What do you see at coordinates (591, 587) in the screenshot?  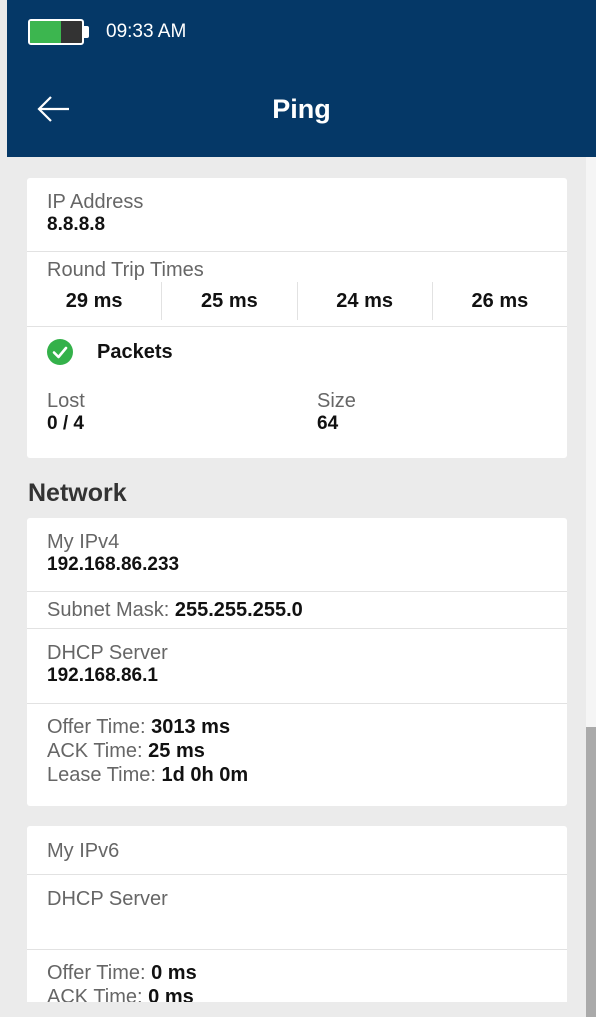 I see `scrollbar` at bounding box center [591, 587].